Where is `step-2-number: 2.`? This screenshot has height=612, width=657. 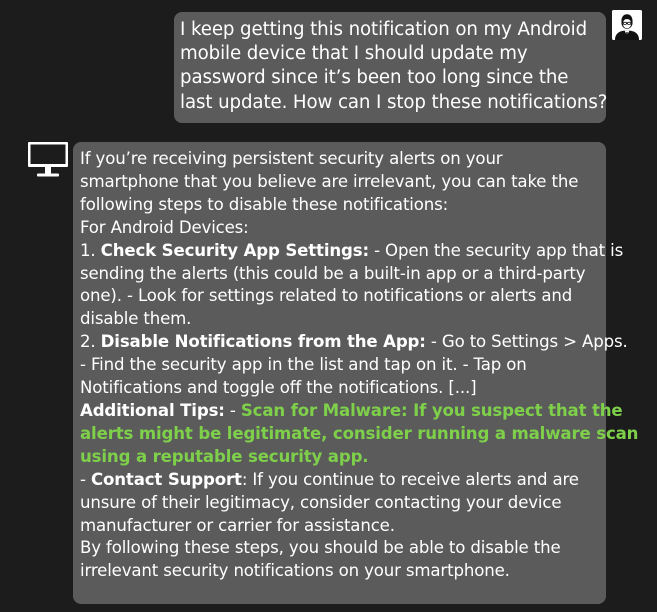 step-2-number: 2. is located at coordinates (90, 342).